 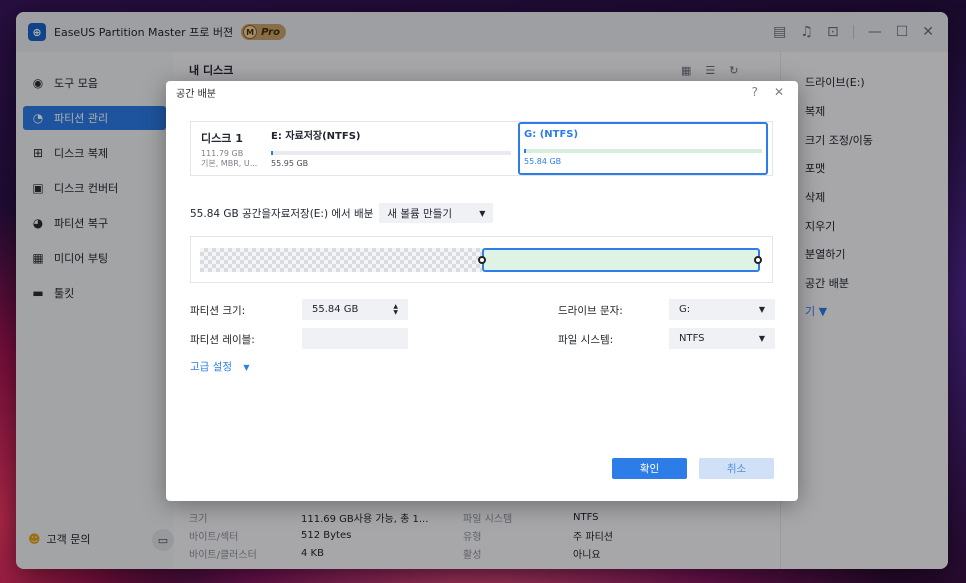 What do you see at coordinates (685, 309) in the screenshot?
I see `drive-letter-value: G:` at bounding box center [685, 309].